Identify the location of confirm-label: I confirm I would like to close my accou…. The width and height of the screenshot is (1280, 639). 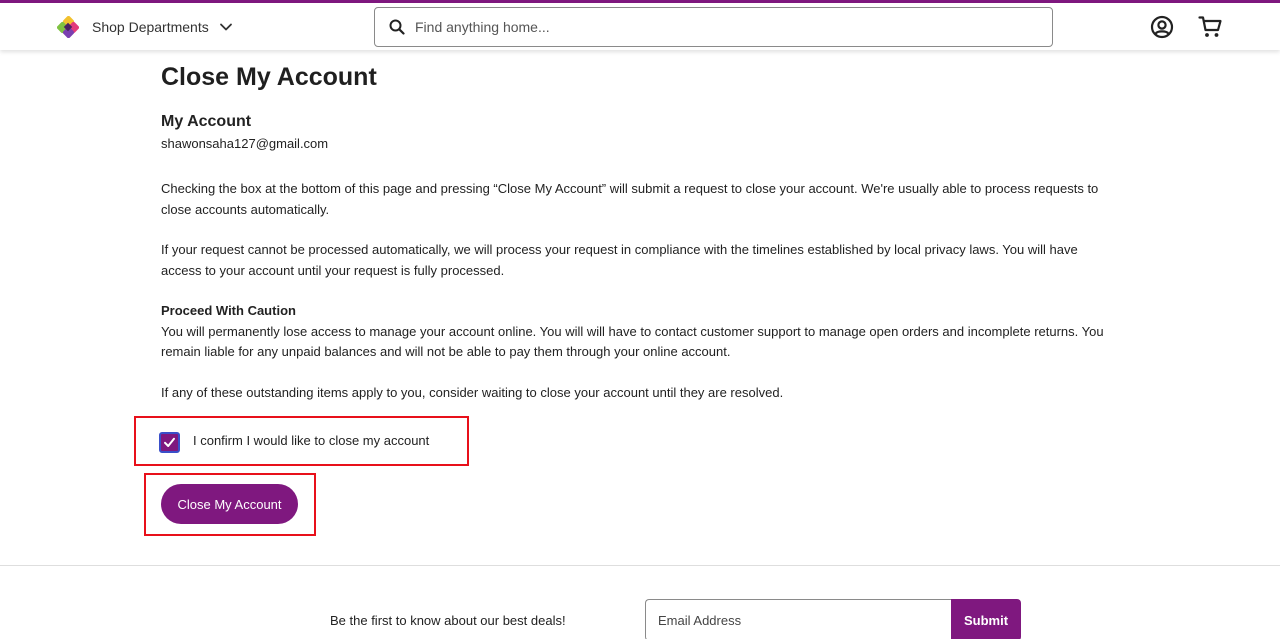
(311, 441).